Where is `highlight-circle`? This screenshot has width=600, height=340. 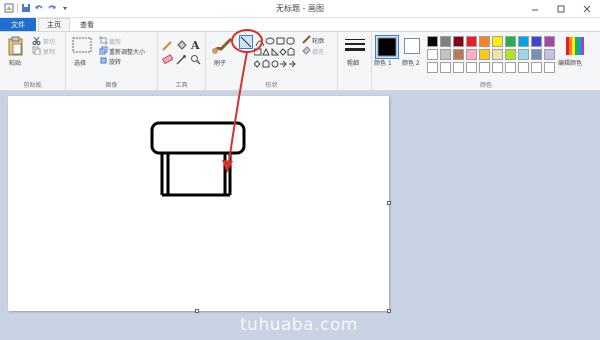
highlight-circle is located at coordinates (247, 41).